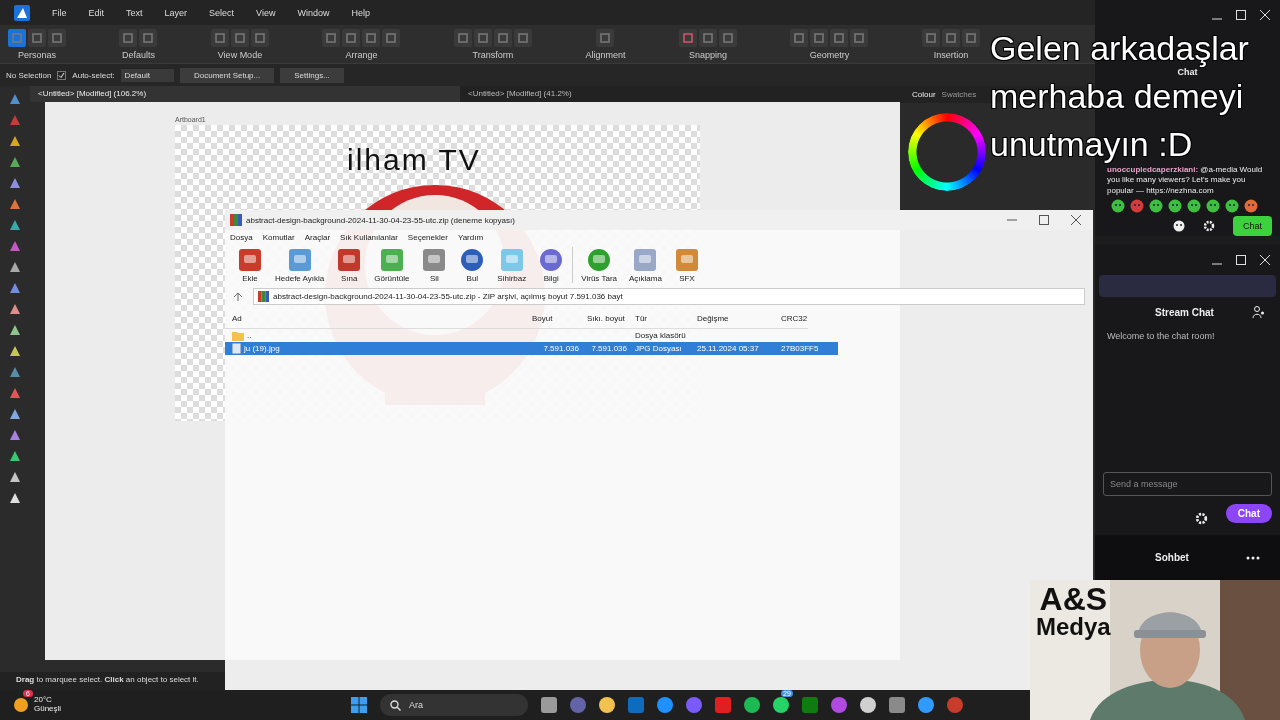 This screenshot has height=720, width=1280. I want to click on menu-item: File, so click(59, 12).